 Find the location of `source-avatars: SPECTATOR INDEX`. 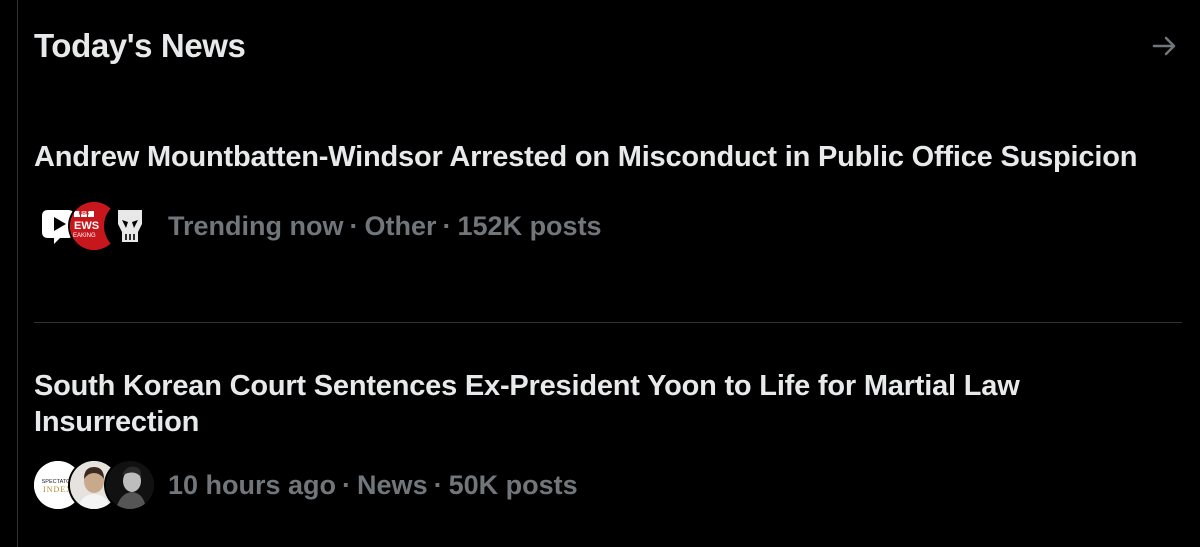

source-avatars: SPECTATOR INDEX is located at coordinates (94, 485).